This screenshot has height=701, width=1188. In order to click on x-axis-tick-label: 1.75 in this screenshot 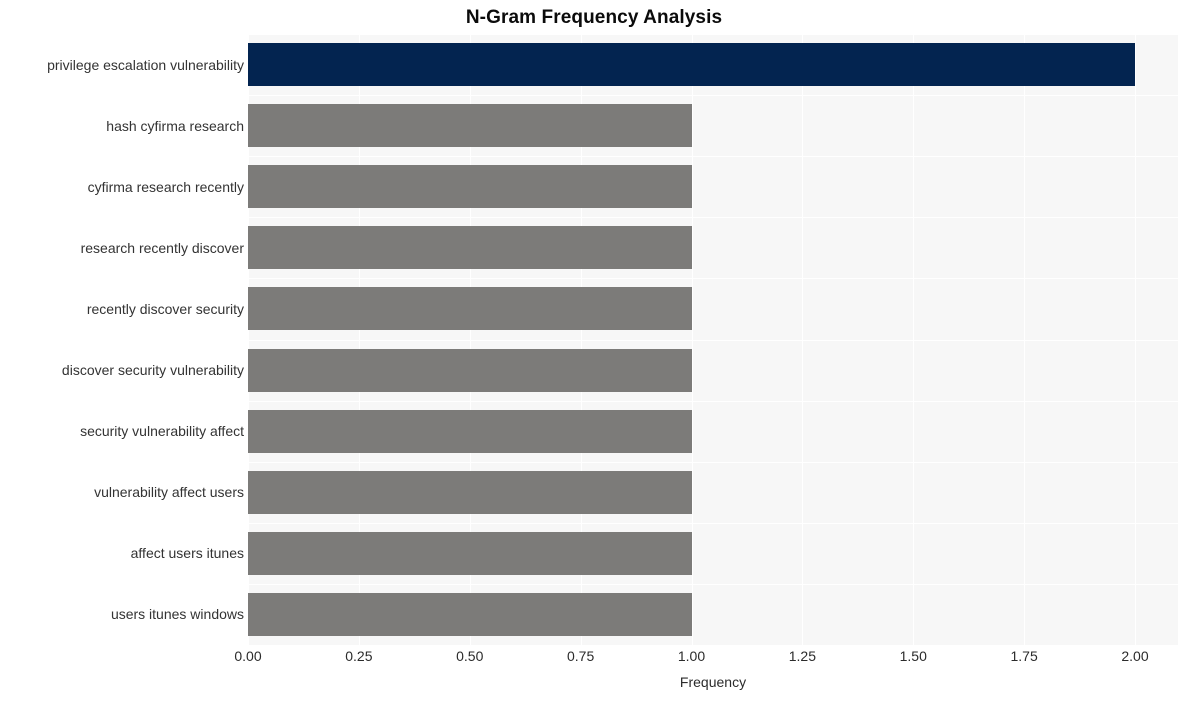, I will do `click(1024, 656)`.